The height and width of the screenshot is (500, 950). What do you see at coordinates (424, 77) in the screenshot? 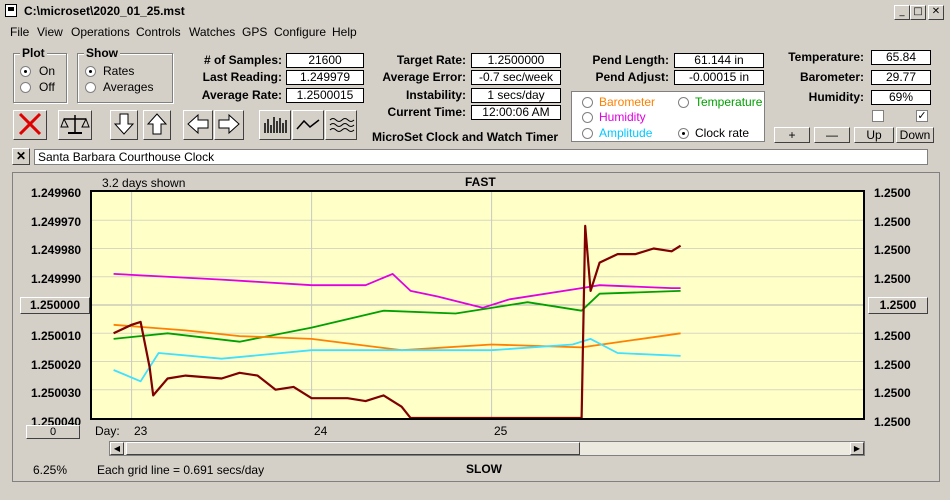
I see `average-error-label: Average Error:` at bounding box center [424, 77].